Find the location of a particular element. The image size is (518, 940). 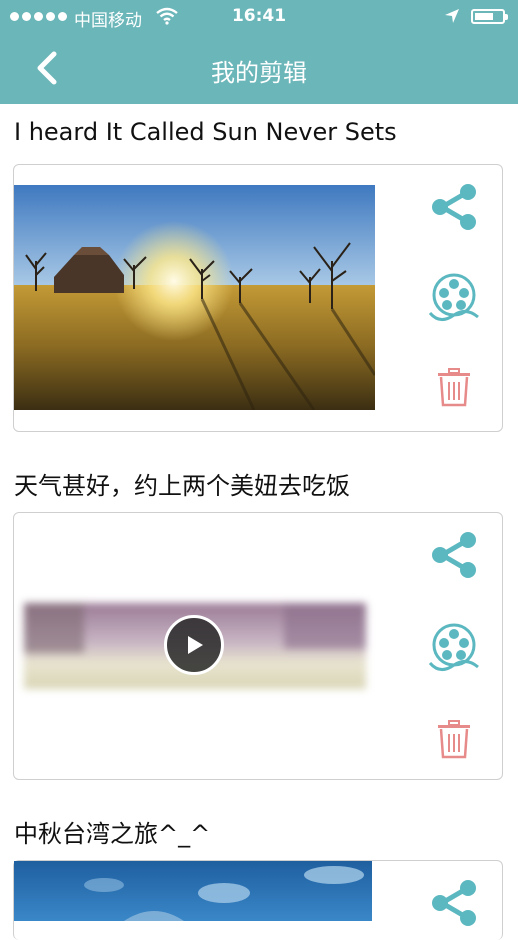

clip-card is located at coordinates (258, 900).